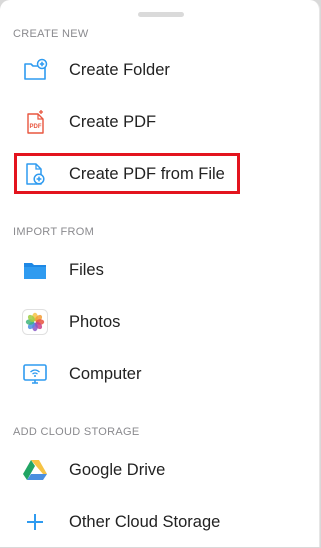 The image size is (321, 548). I want to click on section-header-import-from: IMPORT FROM, so click(54, 232).